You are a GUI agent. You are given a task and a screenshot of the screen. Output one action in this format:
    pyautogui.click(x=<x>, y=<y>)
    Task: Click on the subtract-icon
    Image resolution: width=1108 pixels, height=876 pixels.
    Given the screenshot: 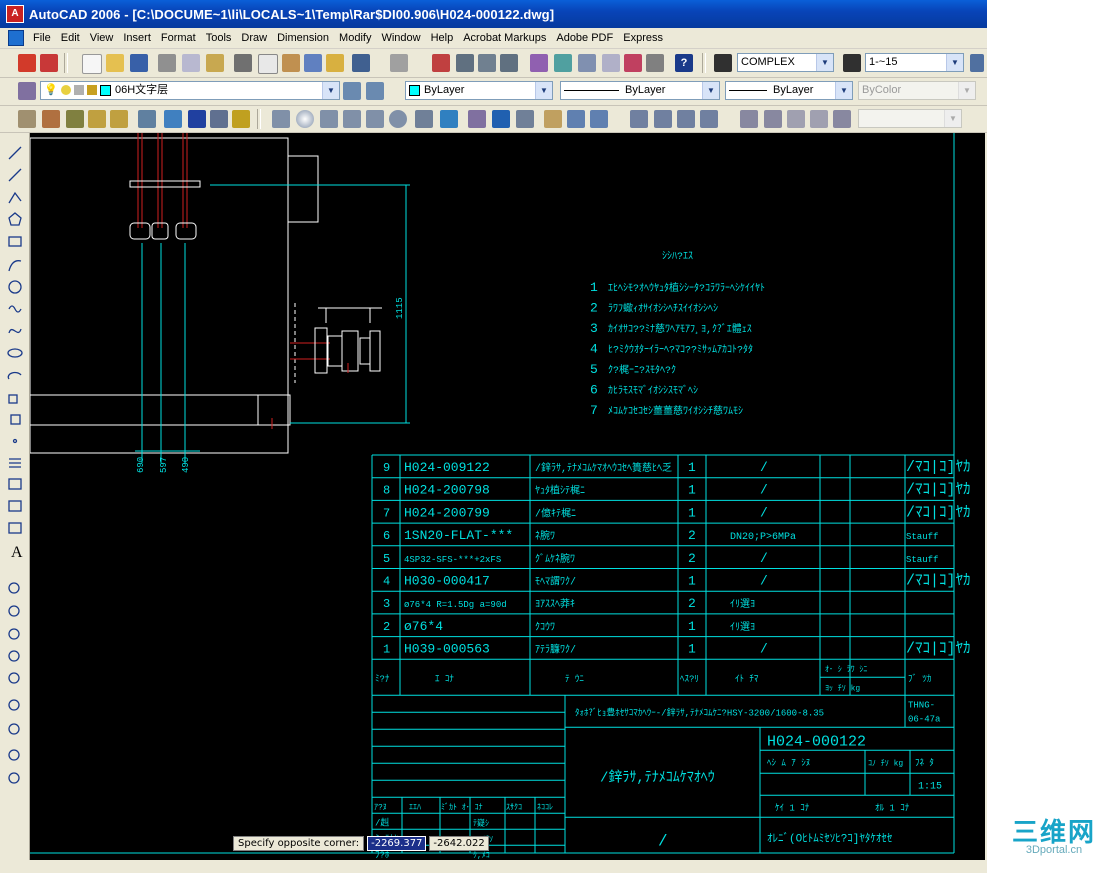 What is the action you would take?
    pyautogui.click(x=663, y=119)
    